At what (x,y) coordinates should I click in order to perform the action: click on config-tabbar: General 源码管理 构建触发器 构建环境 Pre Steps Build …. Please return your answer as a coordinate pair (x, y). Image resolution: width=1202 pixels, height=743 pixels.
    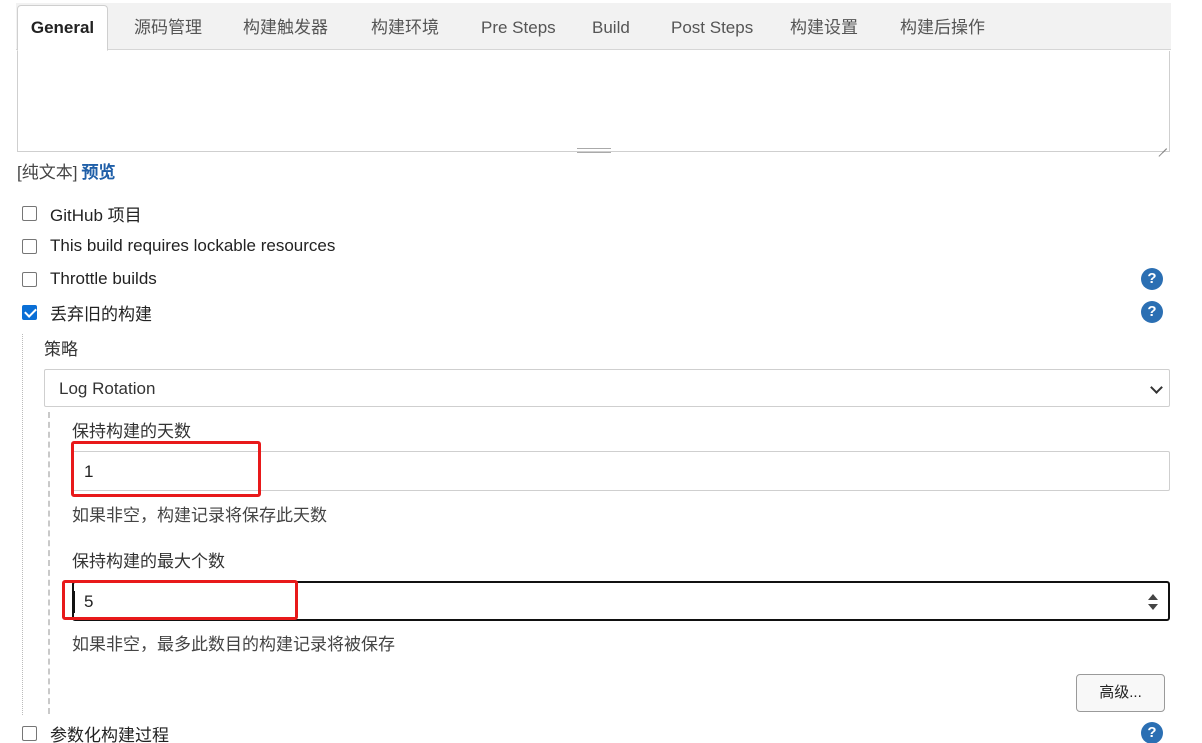
    Looking at the image, I should click on (601, 26).